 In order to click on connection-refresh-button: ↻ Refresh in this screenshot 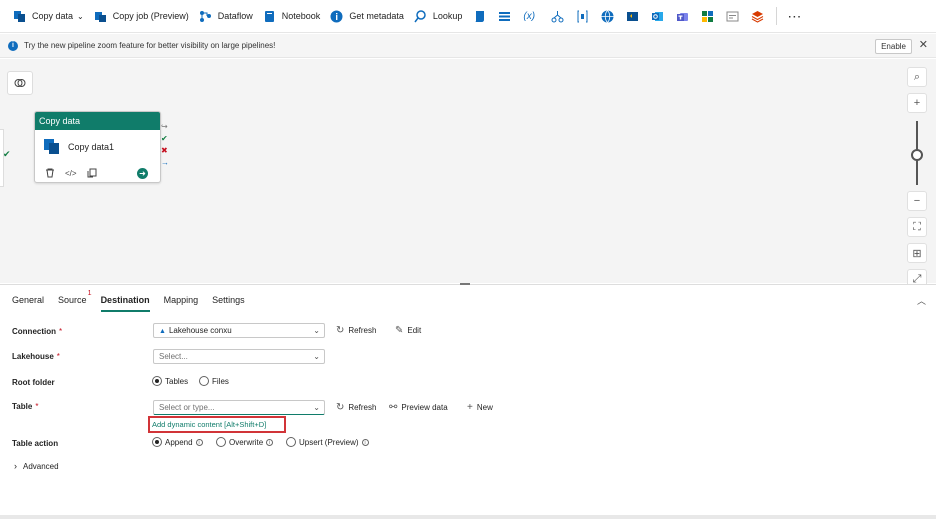, I will do `click(356, 330)`.